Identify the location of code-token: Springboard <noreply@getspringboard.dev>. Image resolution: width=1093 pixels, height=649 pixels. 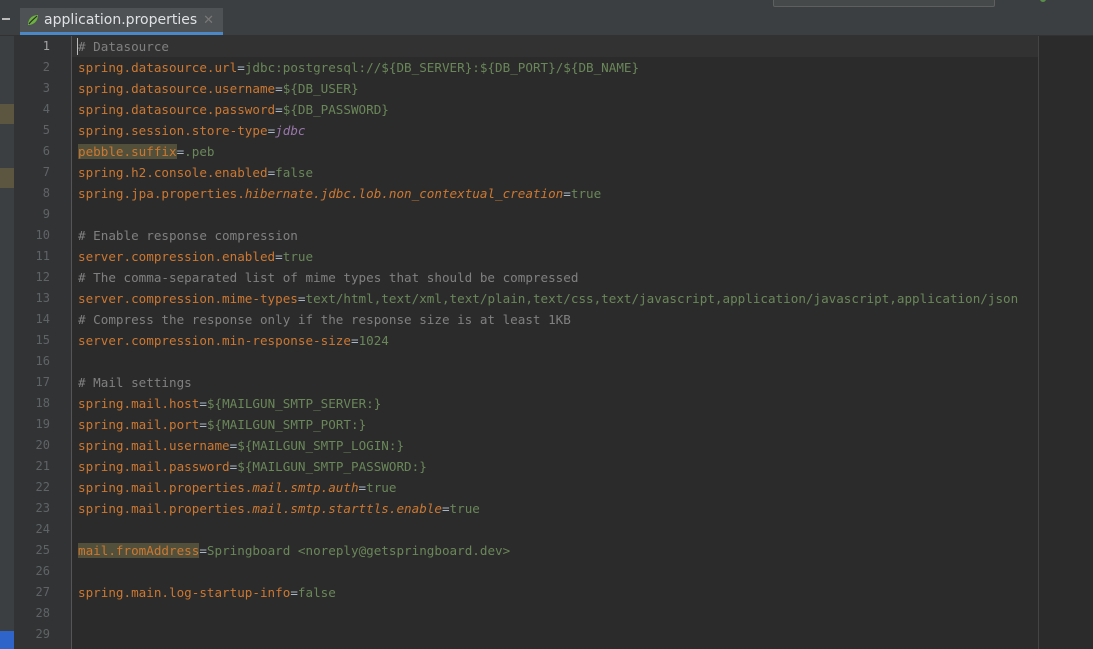
(358, 550).